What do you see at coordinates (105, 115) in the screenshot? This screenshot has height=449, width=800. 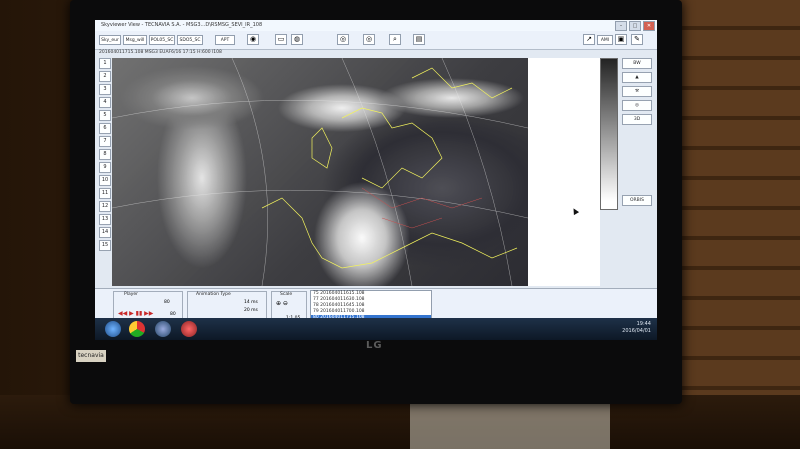 I see `layer-button-5: 5` at bounding box center [105, 115].